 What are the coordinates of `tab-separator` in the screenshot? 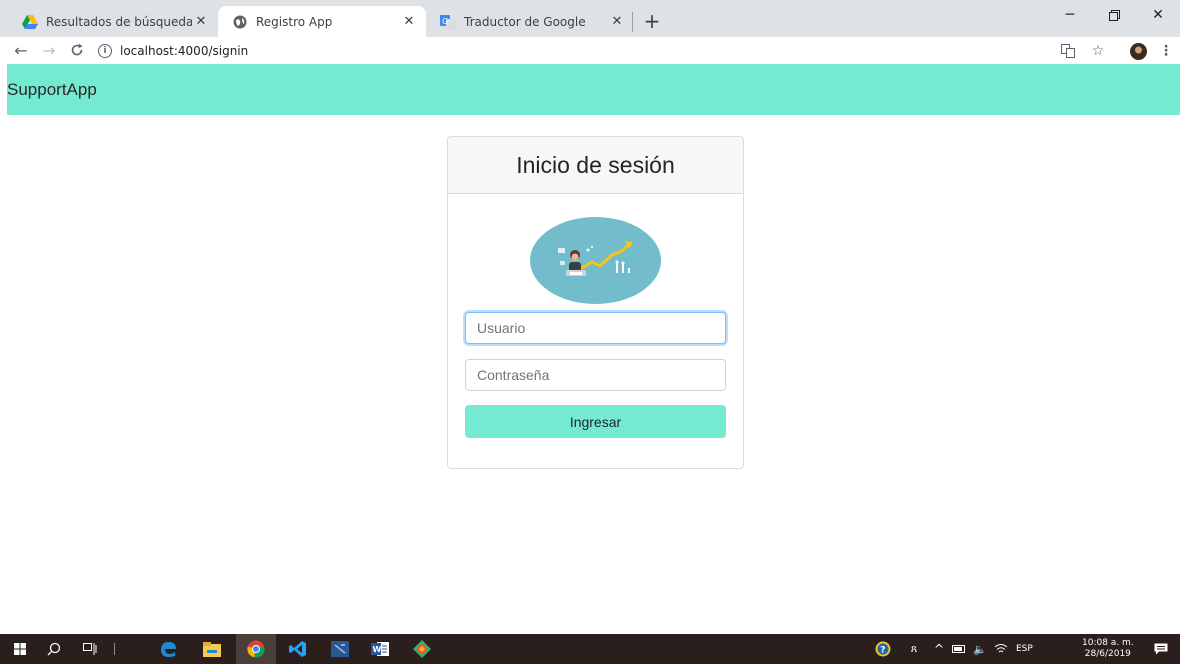 It's located at (632, 22).